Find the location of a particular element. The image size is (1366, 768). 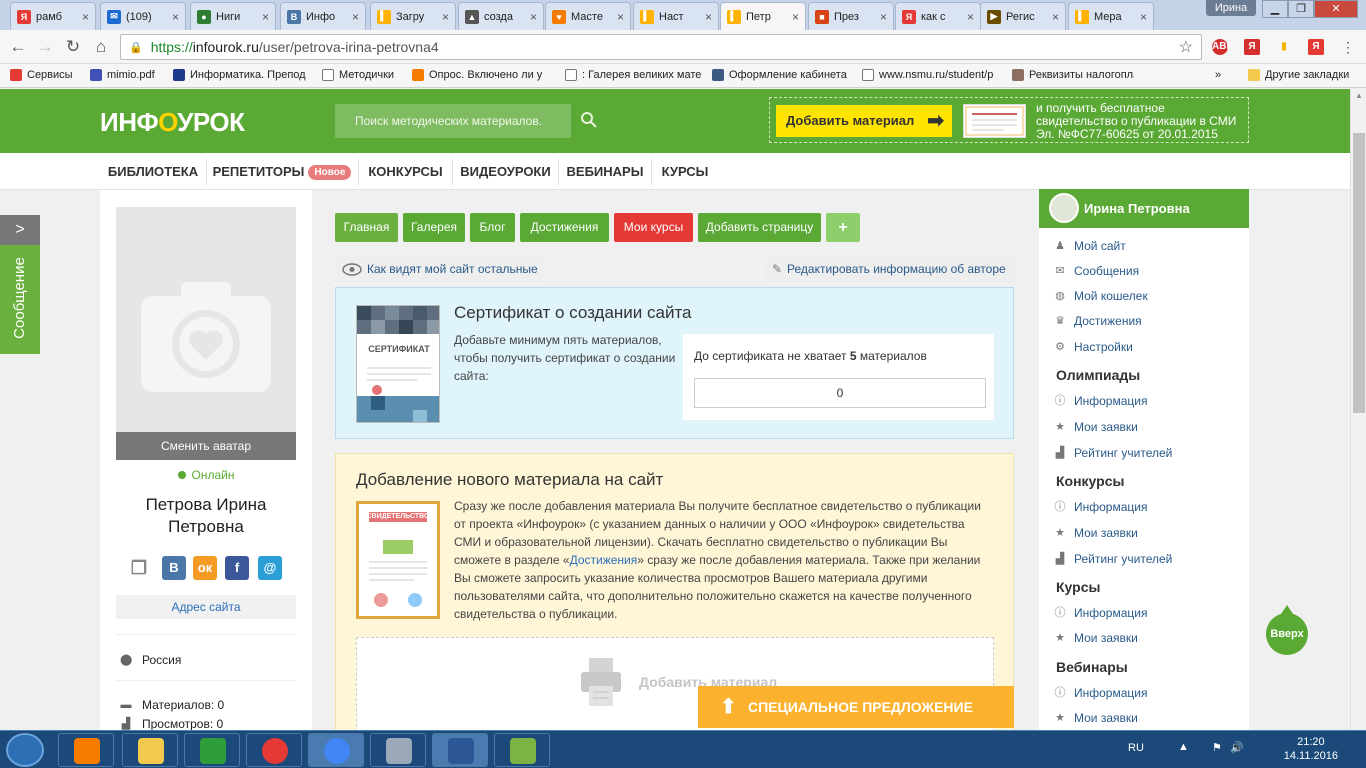

volume-icon: 🔊 is located at coordinates (1237, 747).